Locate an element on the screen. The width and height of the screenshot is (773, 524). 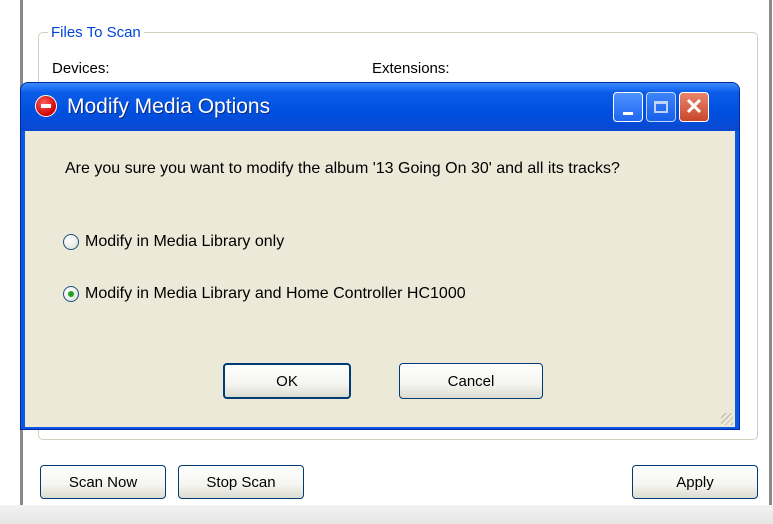
minimize-icon is located at coordinates (628, 113).